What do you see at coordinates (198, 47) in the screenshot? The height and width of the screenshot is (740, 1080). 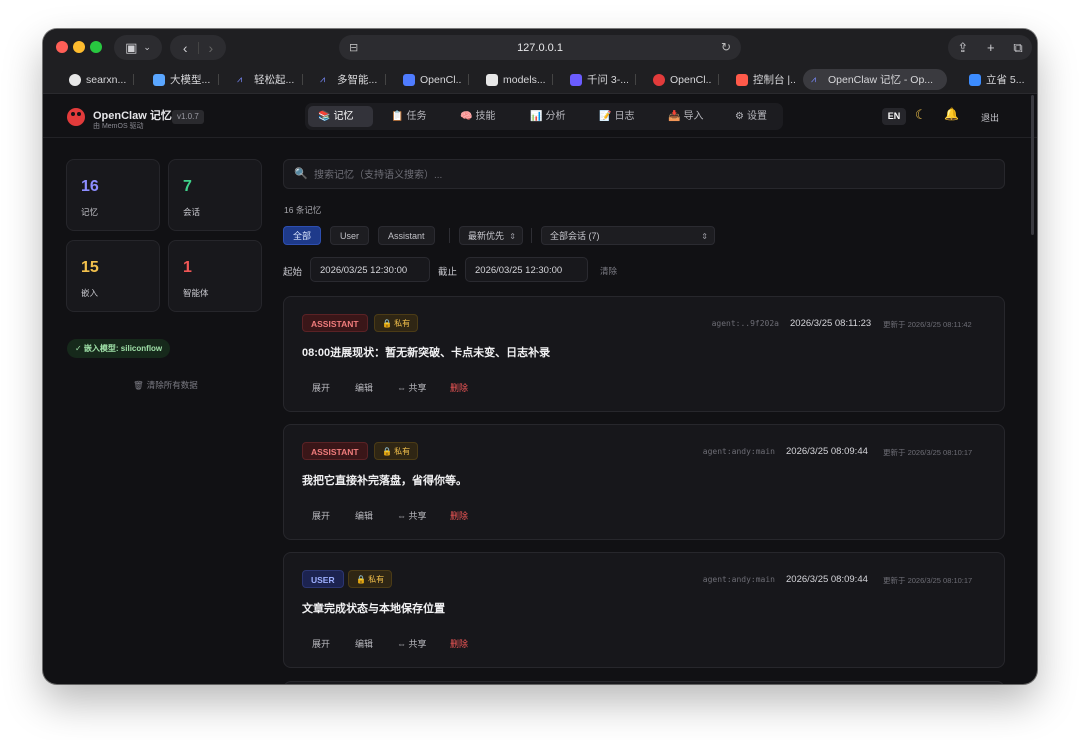 I see `history-nav: ‹ ›` at bounding box center [198, 47].